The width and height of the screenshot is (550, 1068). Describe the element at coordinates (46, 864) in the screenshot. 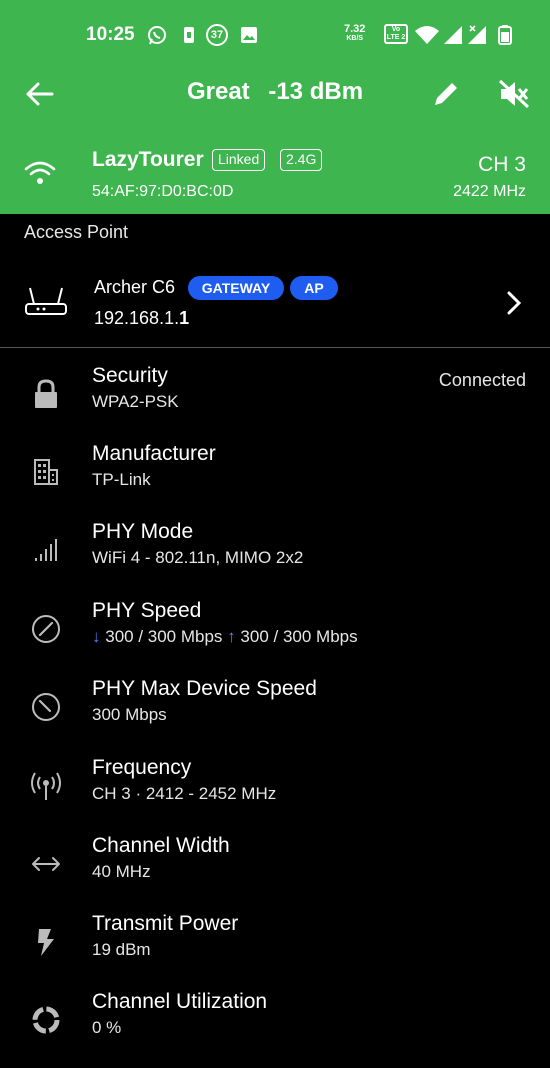

I see `width-arrows-icon` at that location.